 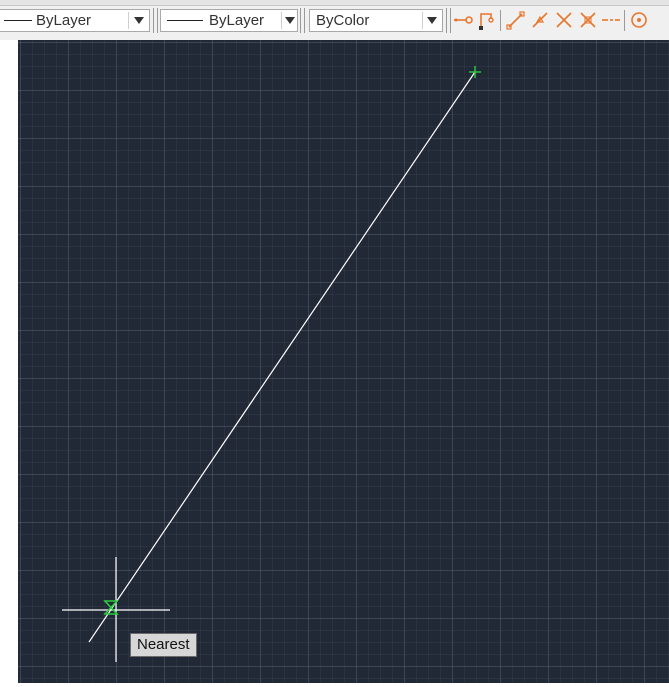 I want to click on lineweight-preview, so click(x=185, y=20).